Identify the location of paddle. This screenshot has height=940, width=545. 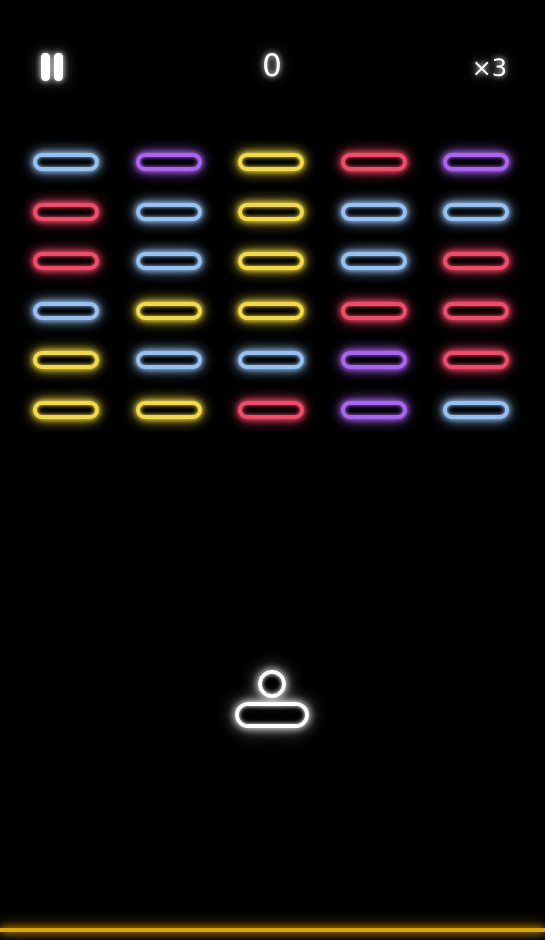
(272, 715).